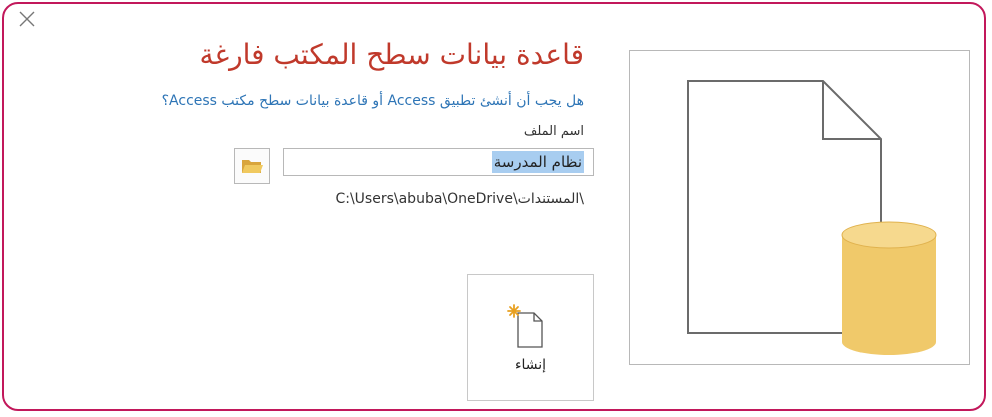 The height and width of the screenshot is (417, 992). I want to click on file-name-input, so click(438, 162).